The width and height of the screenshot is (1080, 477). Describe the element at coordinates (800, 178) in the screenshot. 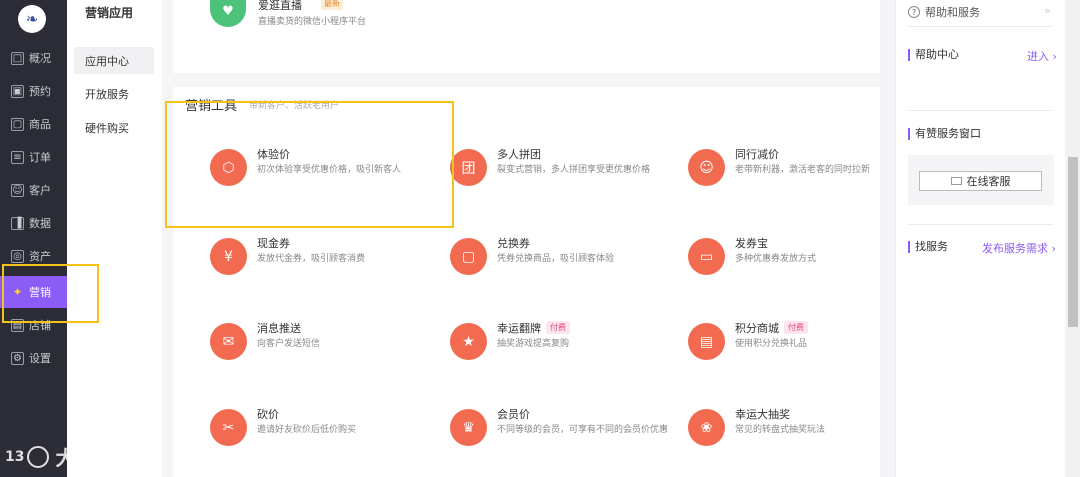

I see `tool-peer-discount: ☺ 同行减价 老带新利器，激活老客的同时拉新` at that location.